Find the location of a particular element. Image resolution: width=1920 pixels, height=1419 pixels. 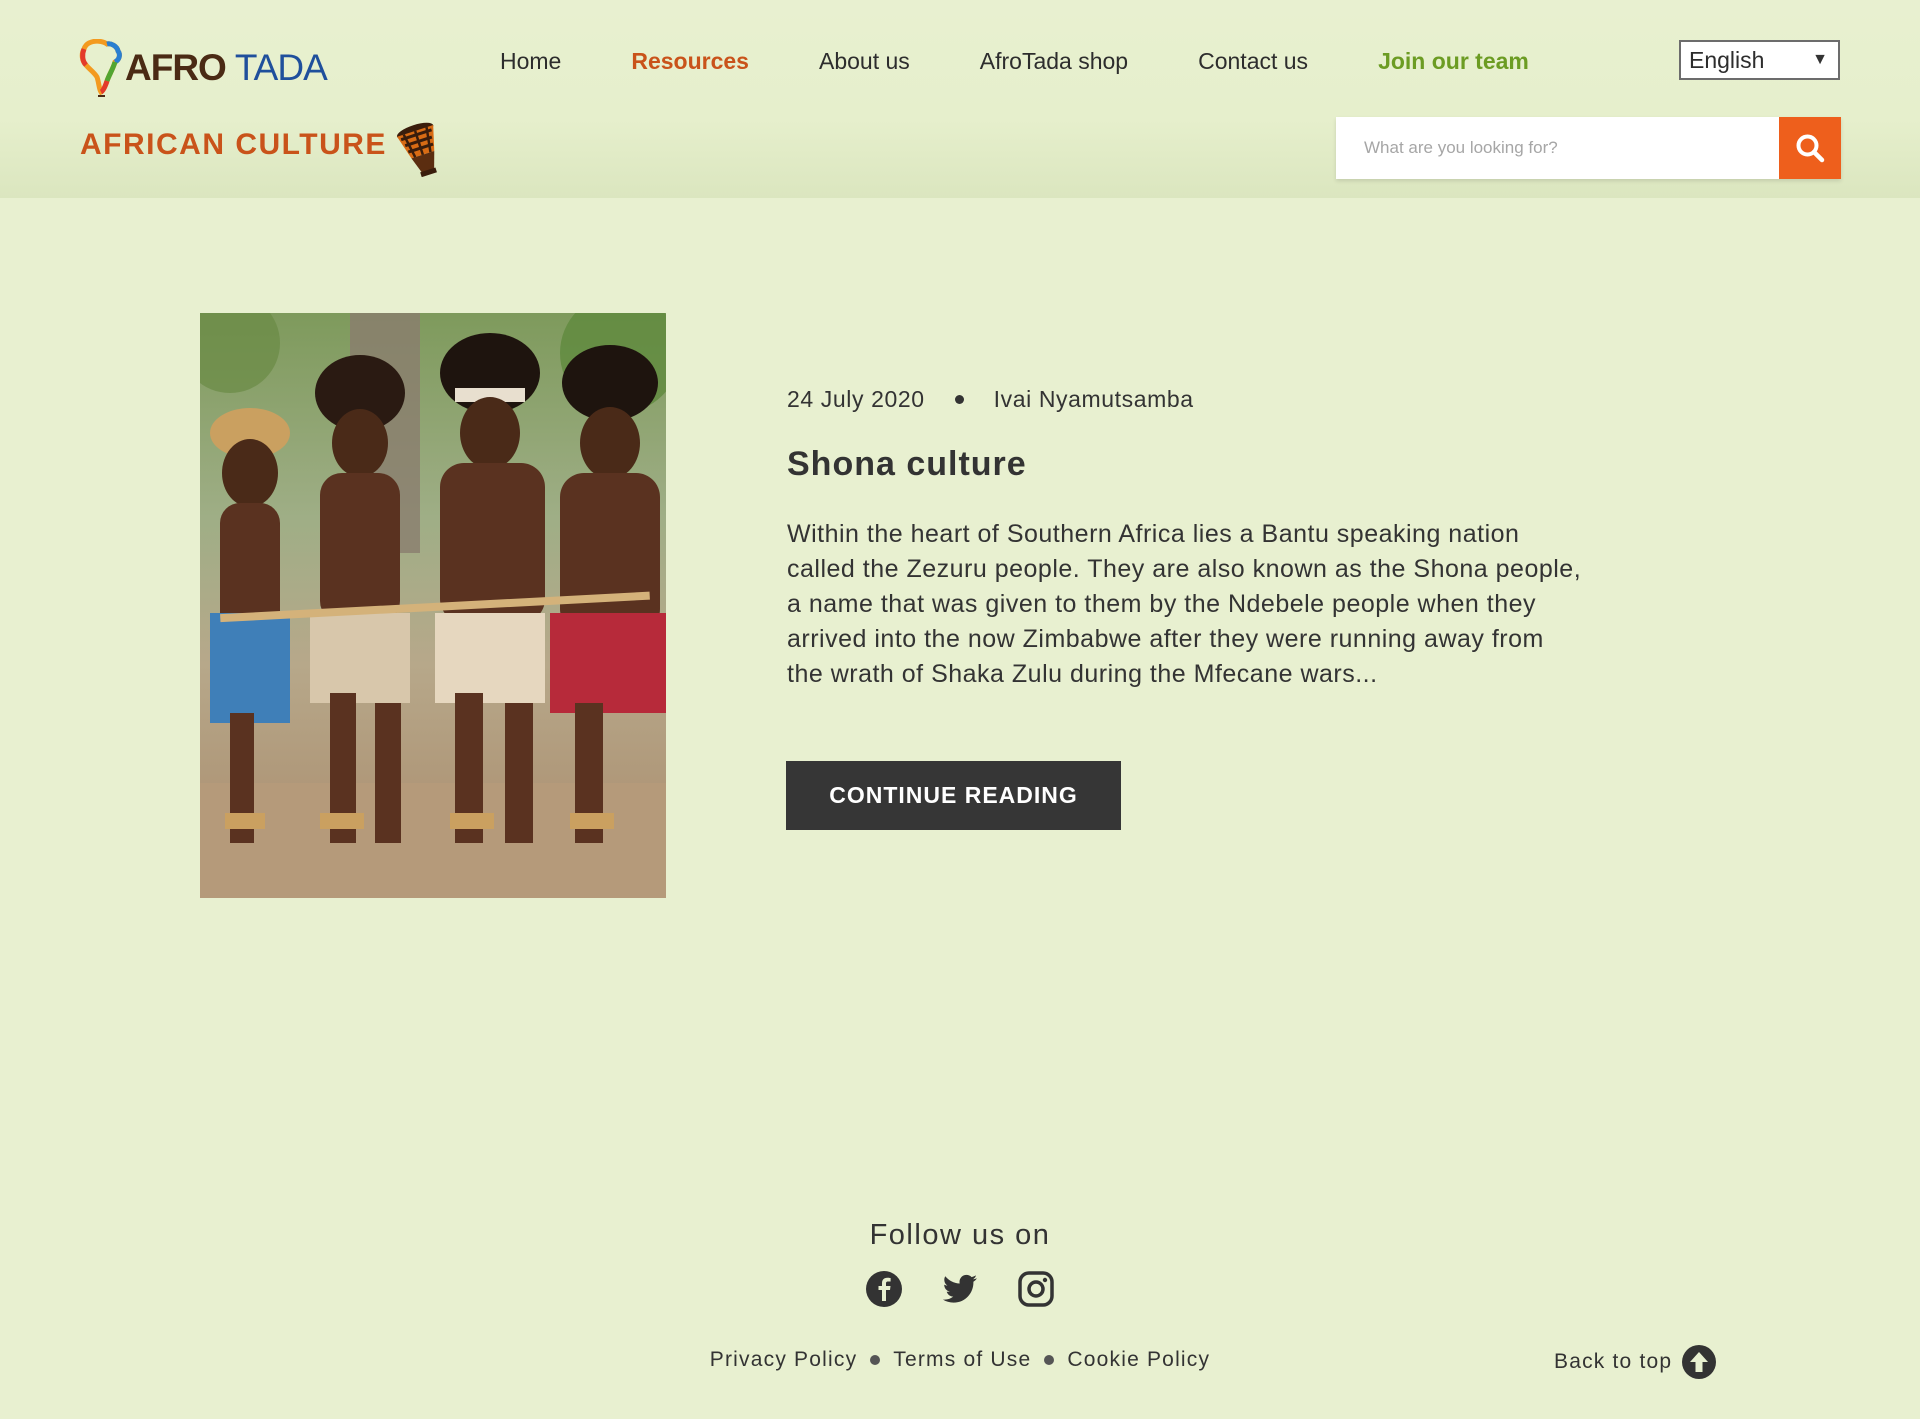

facebook-icon is located at coordinates (884, 1289).